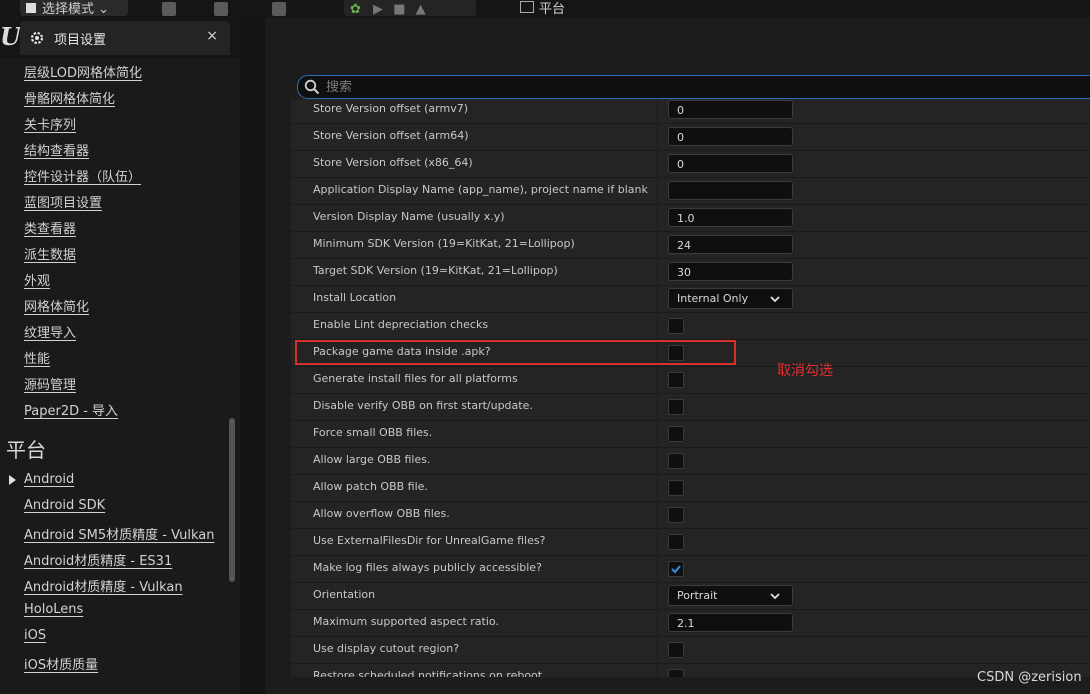  What do you see at coordinates (69, 97) in the screenshot?
I see `sidebar-item: 骨骼网格体简化` at bounding box center [69, 97].